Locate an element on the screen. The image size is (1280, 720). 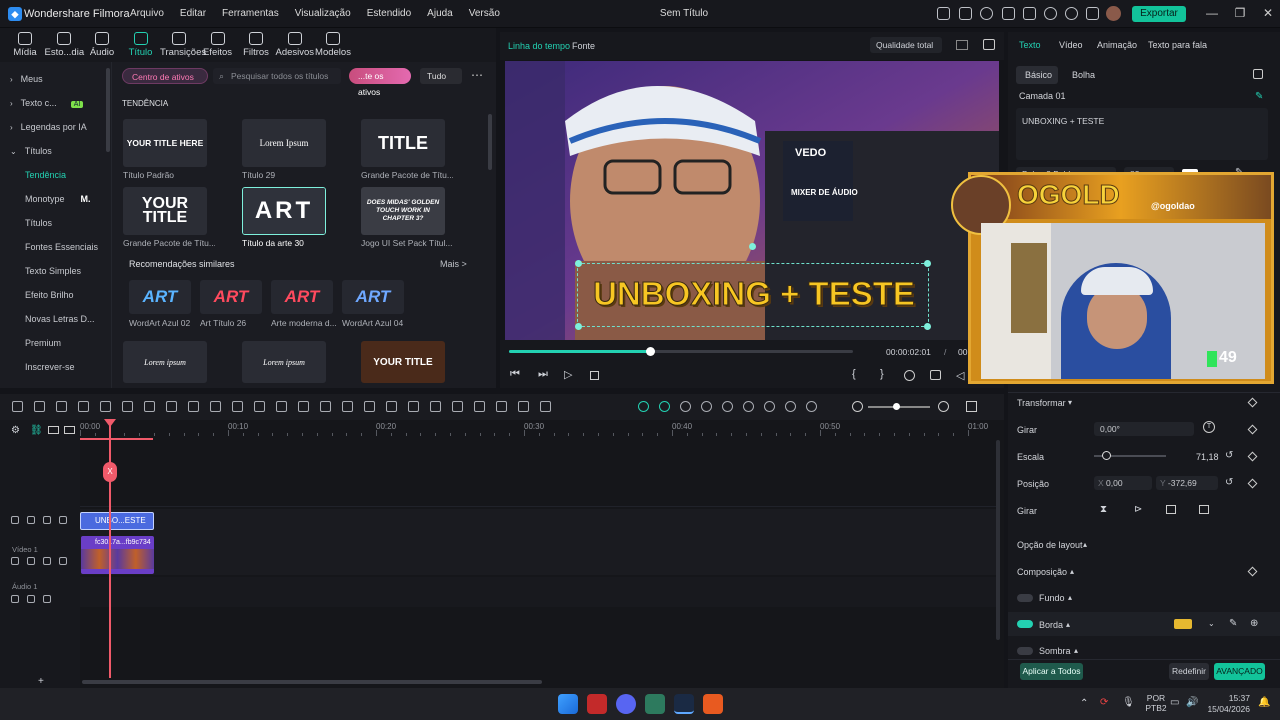
reset-position-icon: ↺ is located at coordinates (1229, 482).